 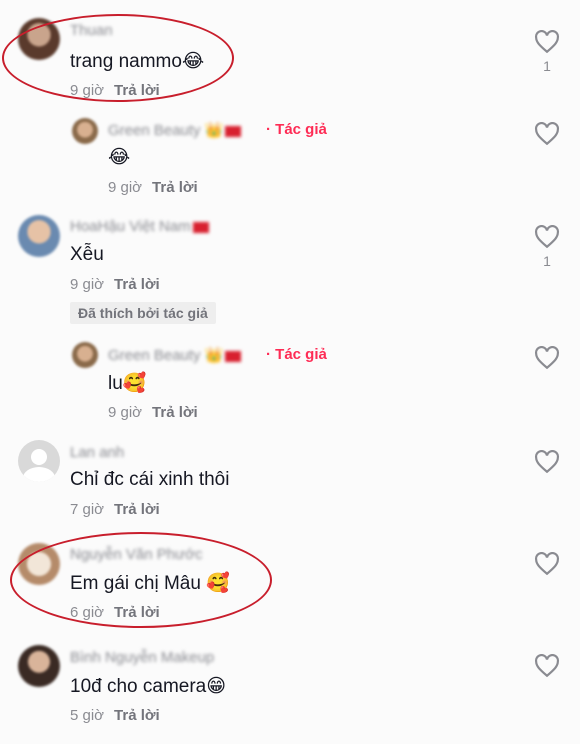 What do you see at coordinates (97, 452) in the screenshot?
I see `username: Lan anh` at bounding box center [97, 452].